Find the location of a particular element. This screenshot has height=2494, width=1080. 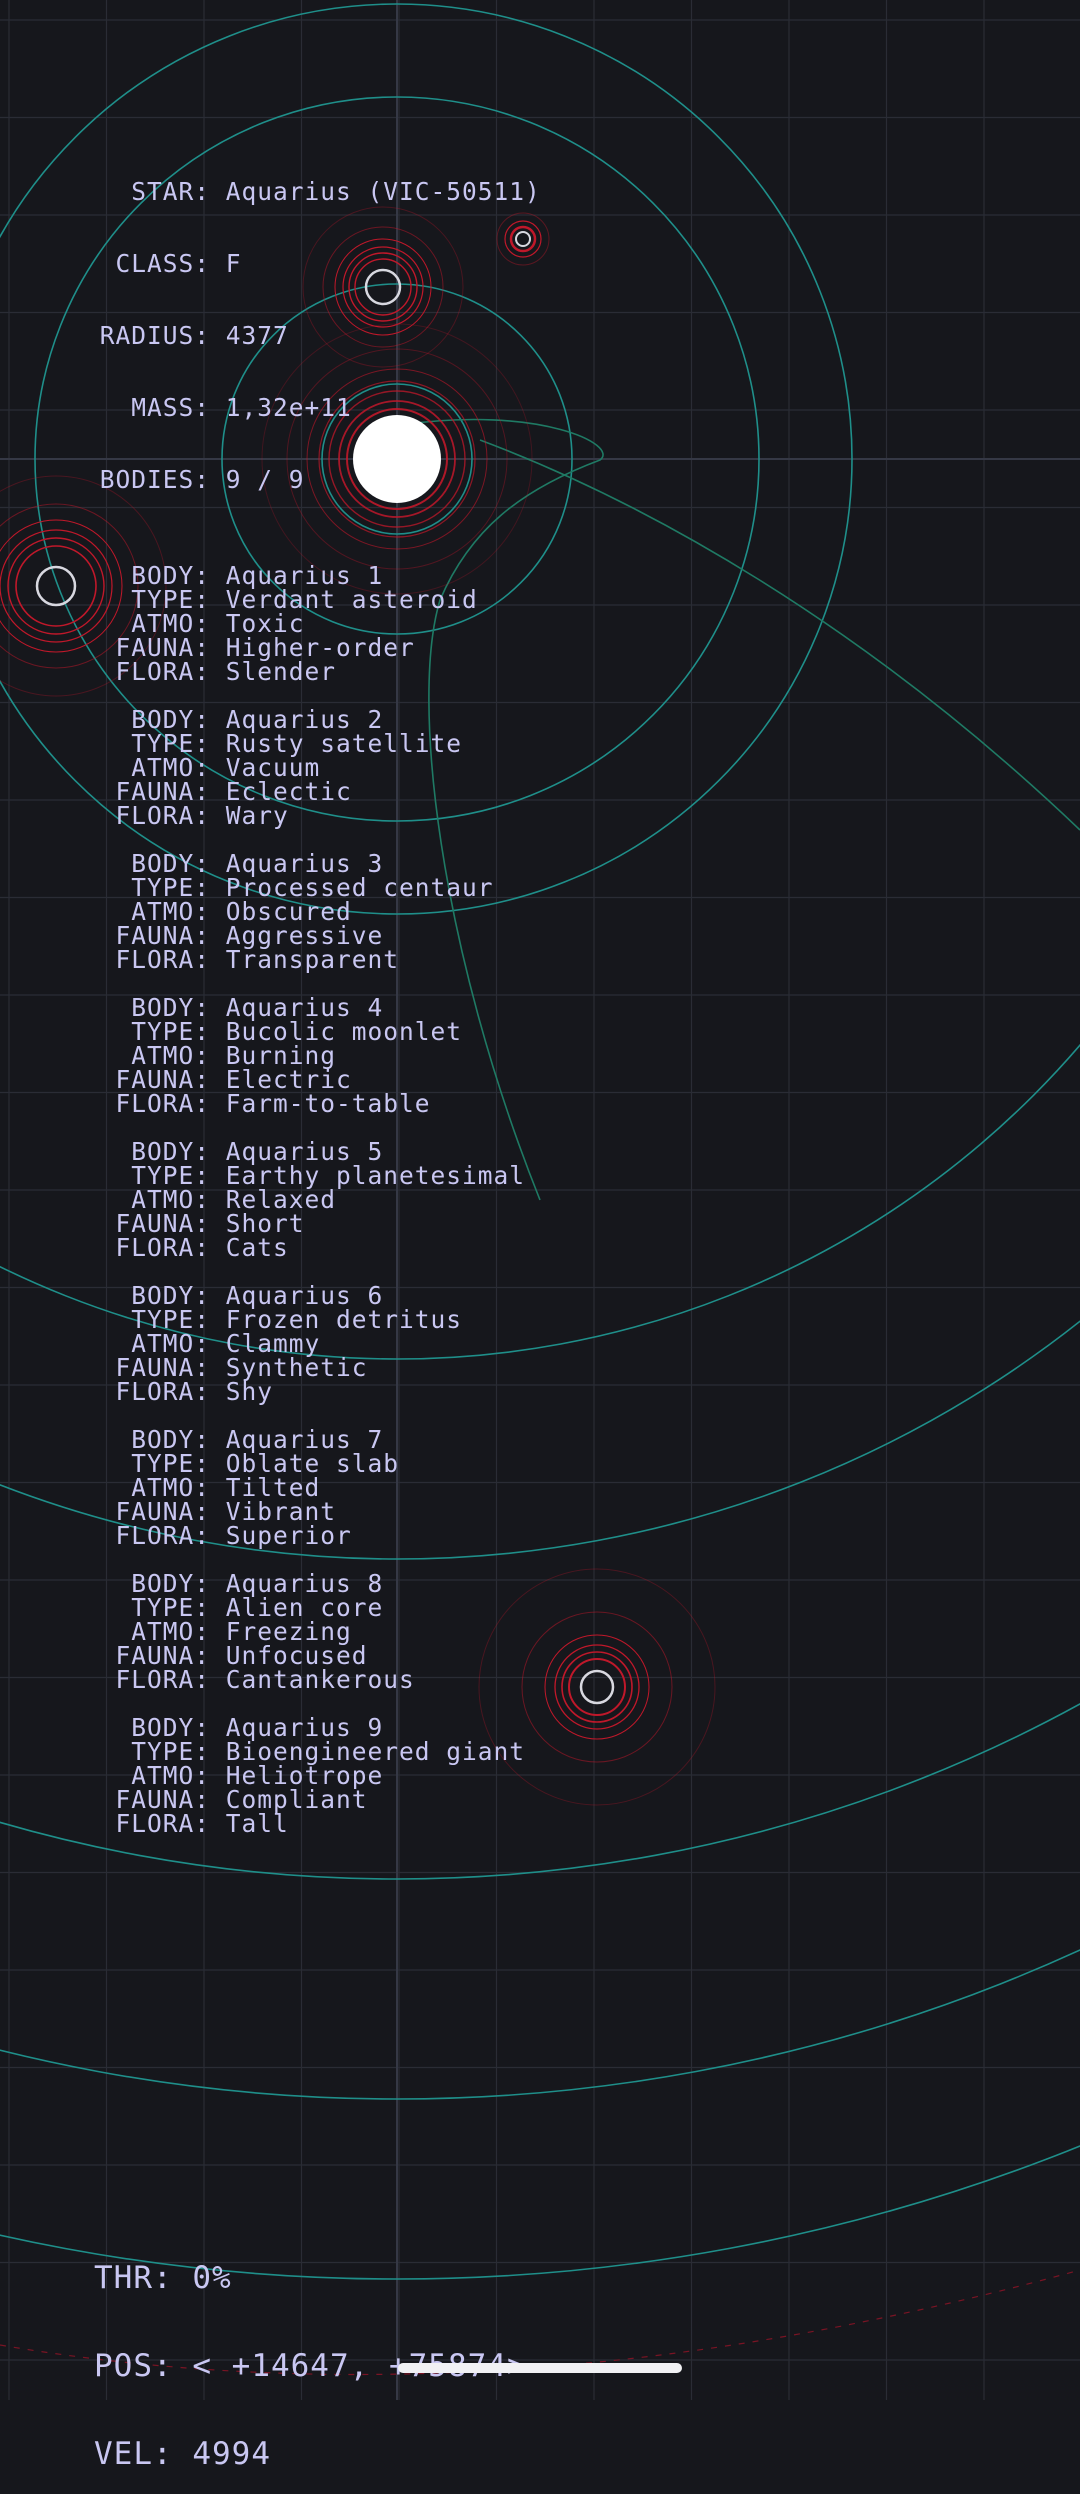

body-flora-value: Slender is located at coordinates (281, 671).